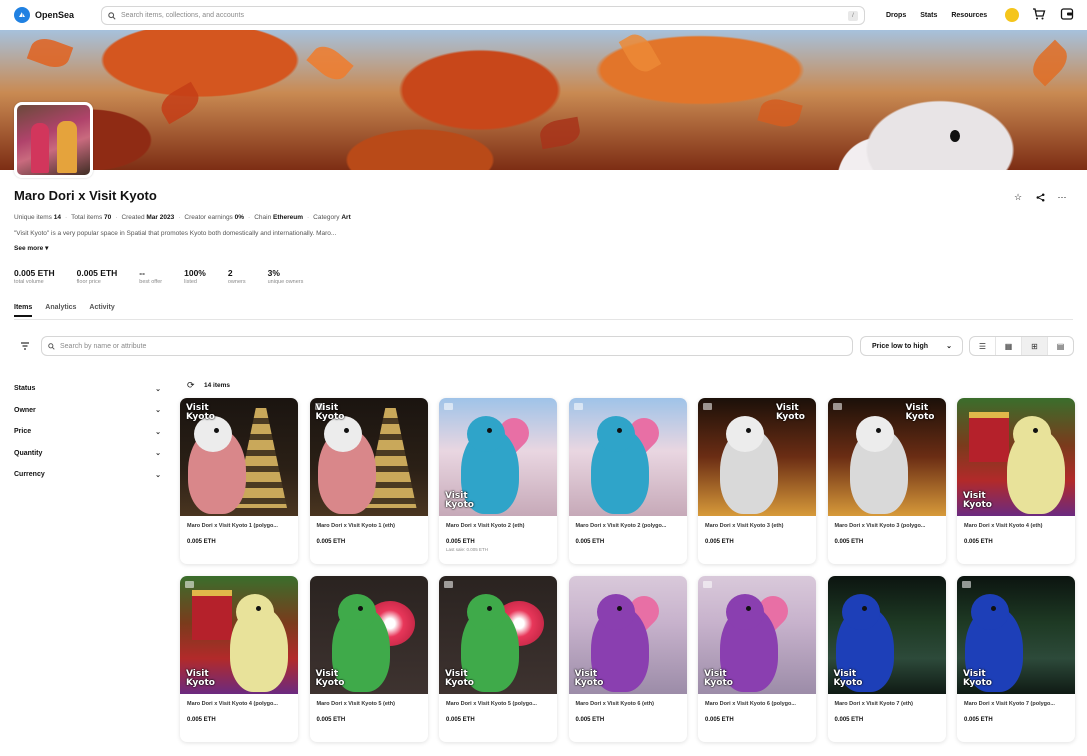 The image size is (1087, 756). What do you see at coordinates (983, 346) in the screenshot?
I see `list-view-icon: ☰` at bounding box center [983, 346].